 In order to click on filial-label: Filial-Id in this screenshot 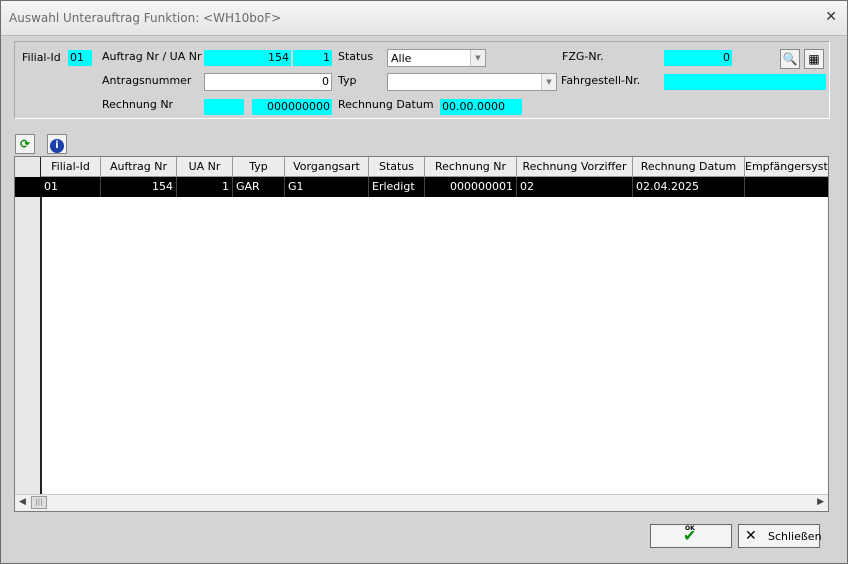, I will do `click(41, 57)`.